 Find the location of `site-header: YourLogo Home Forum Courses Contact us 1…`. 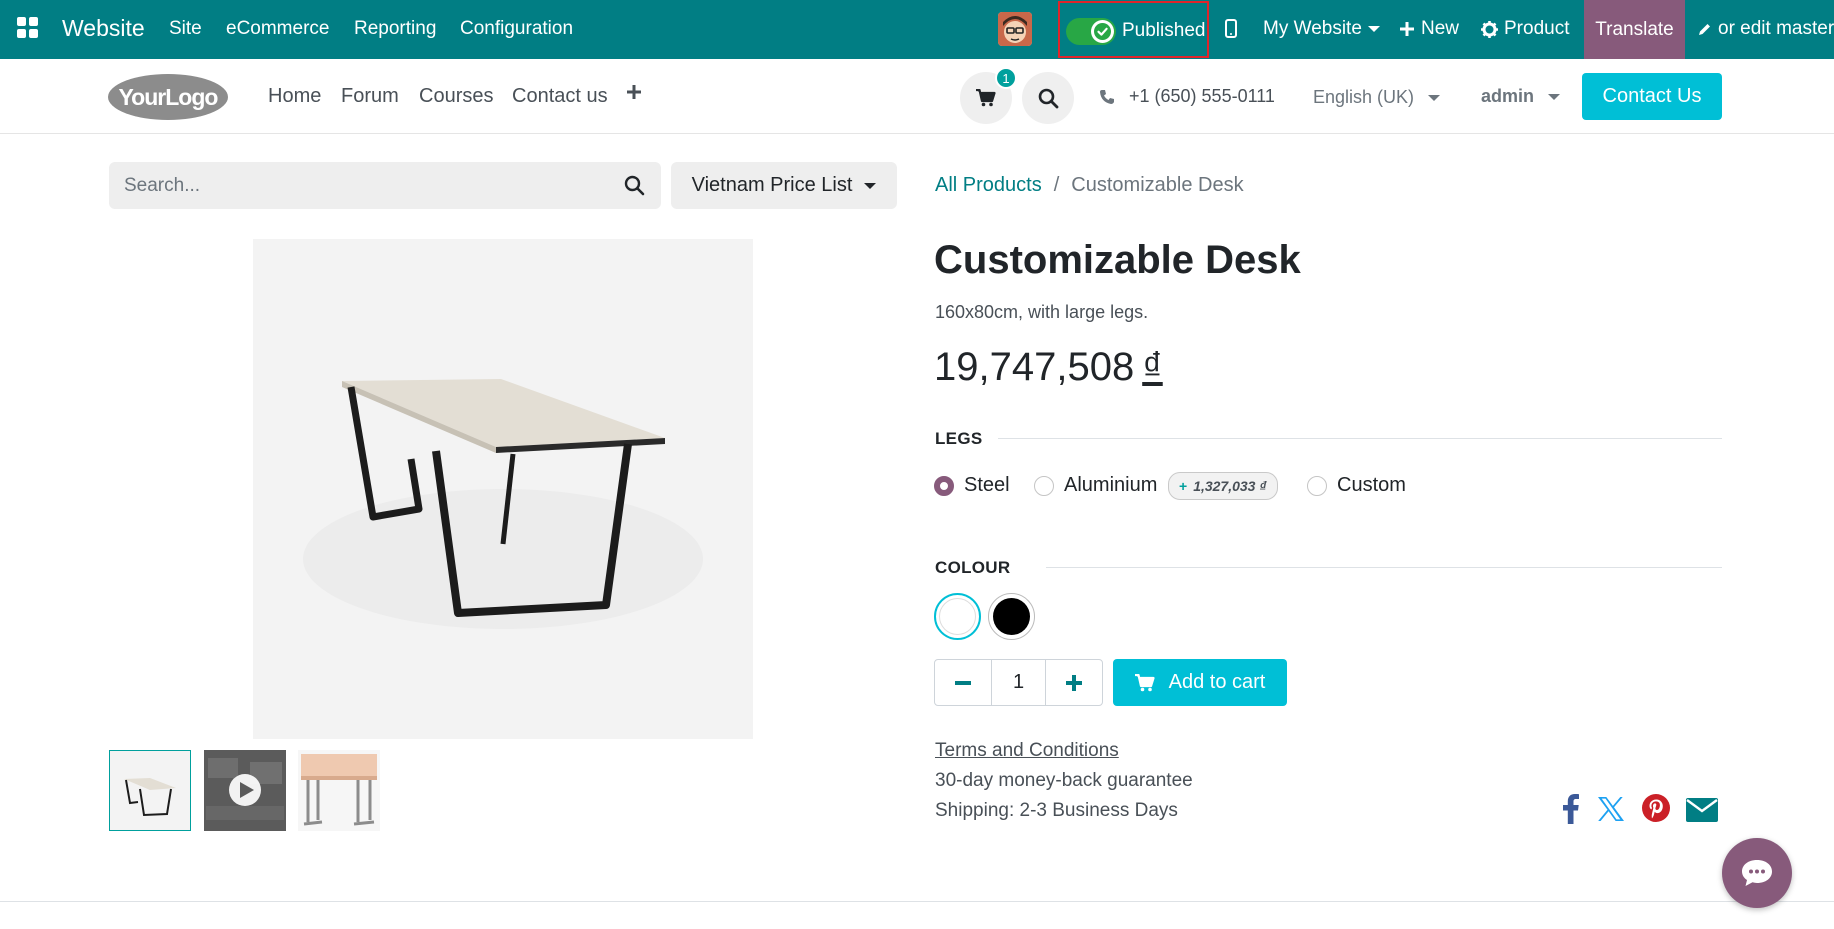

site-header: YourLogo Home Forum Courses Contact us 1… is located at coordinates (917, 96).